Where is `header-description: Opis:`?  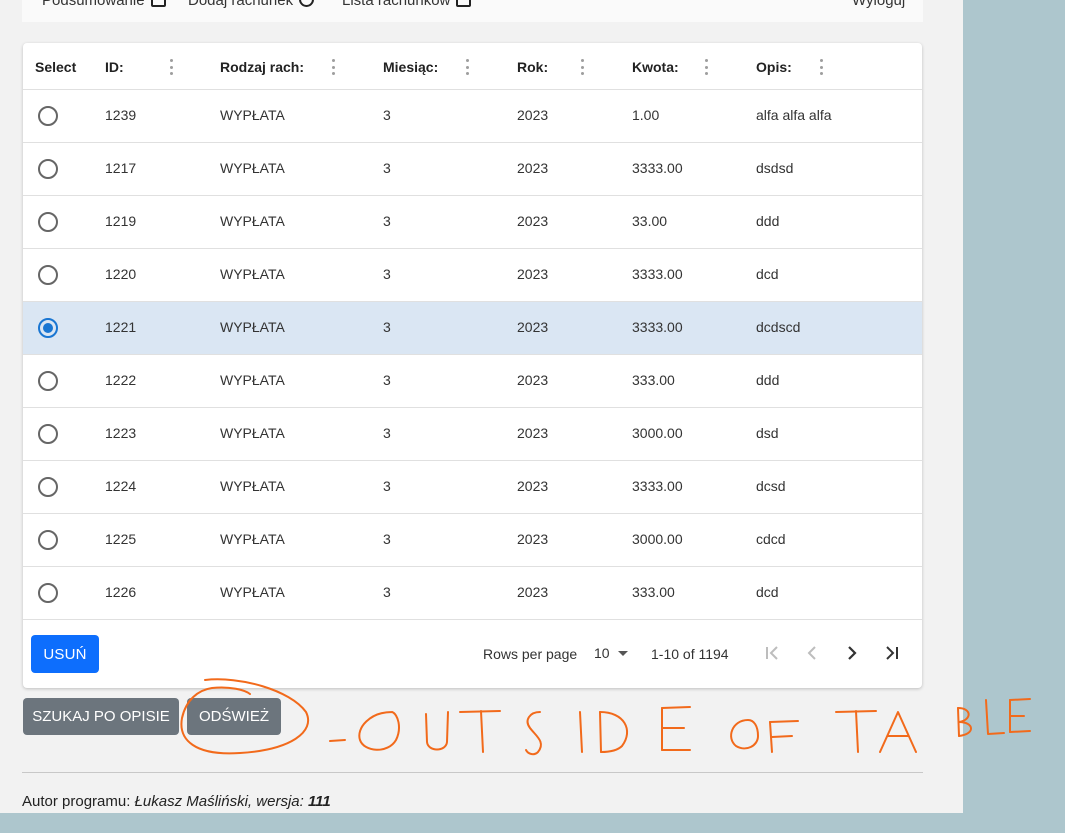 header-description: Opis: is located at coordinates (774, 67).